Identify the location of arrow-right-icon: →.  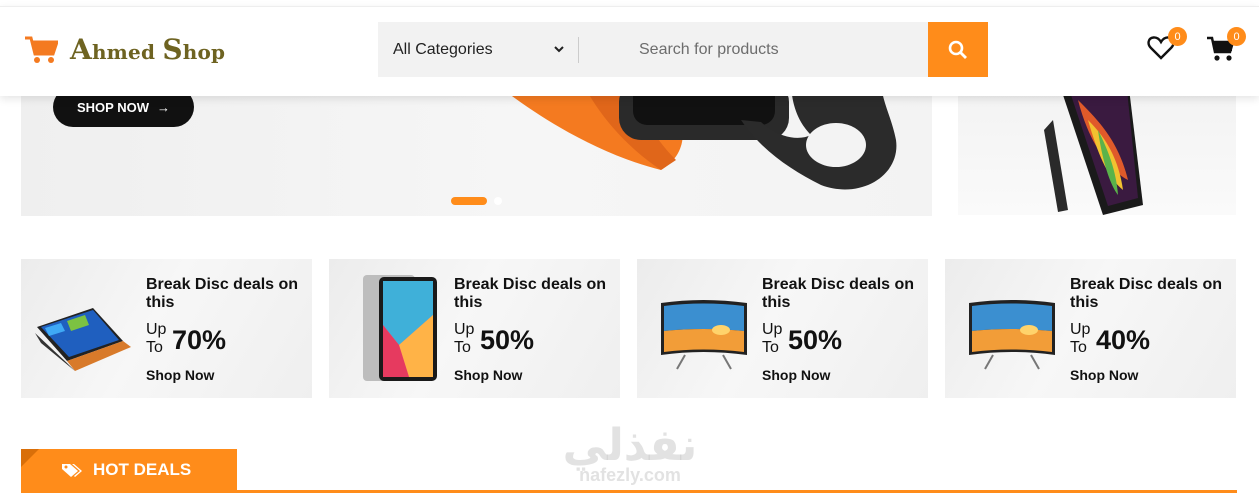
(163, 107).